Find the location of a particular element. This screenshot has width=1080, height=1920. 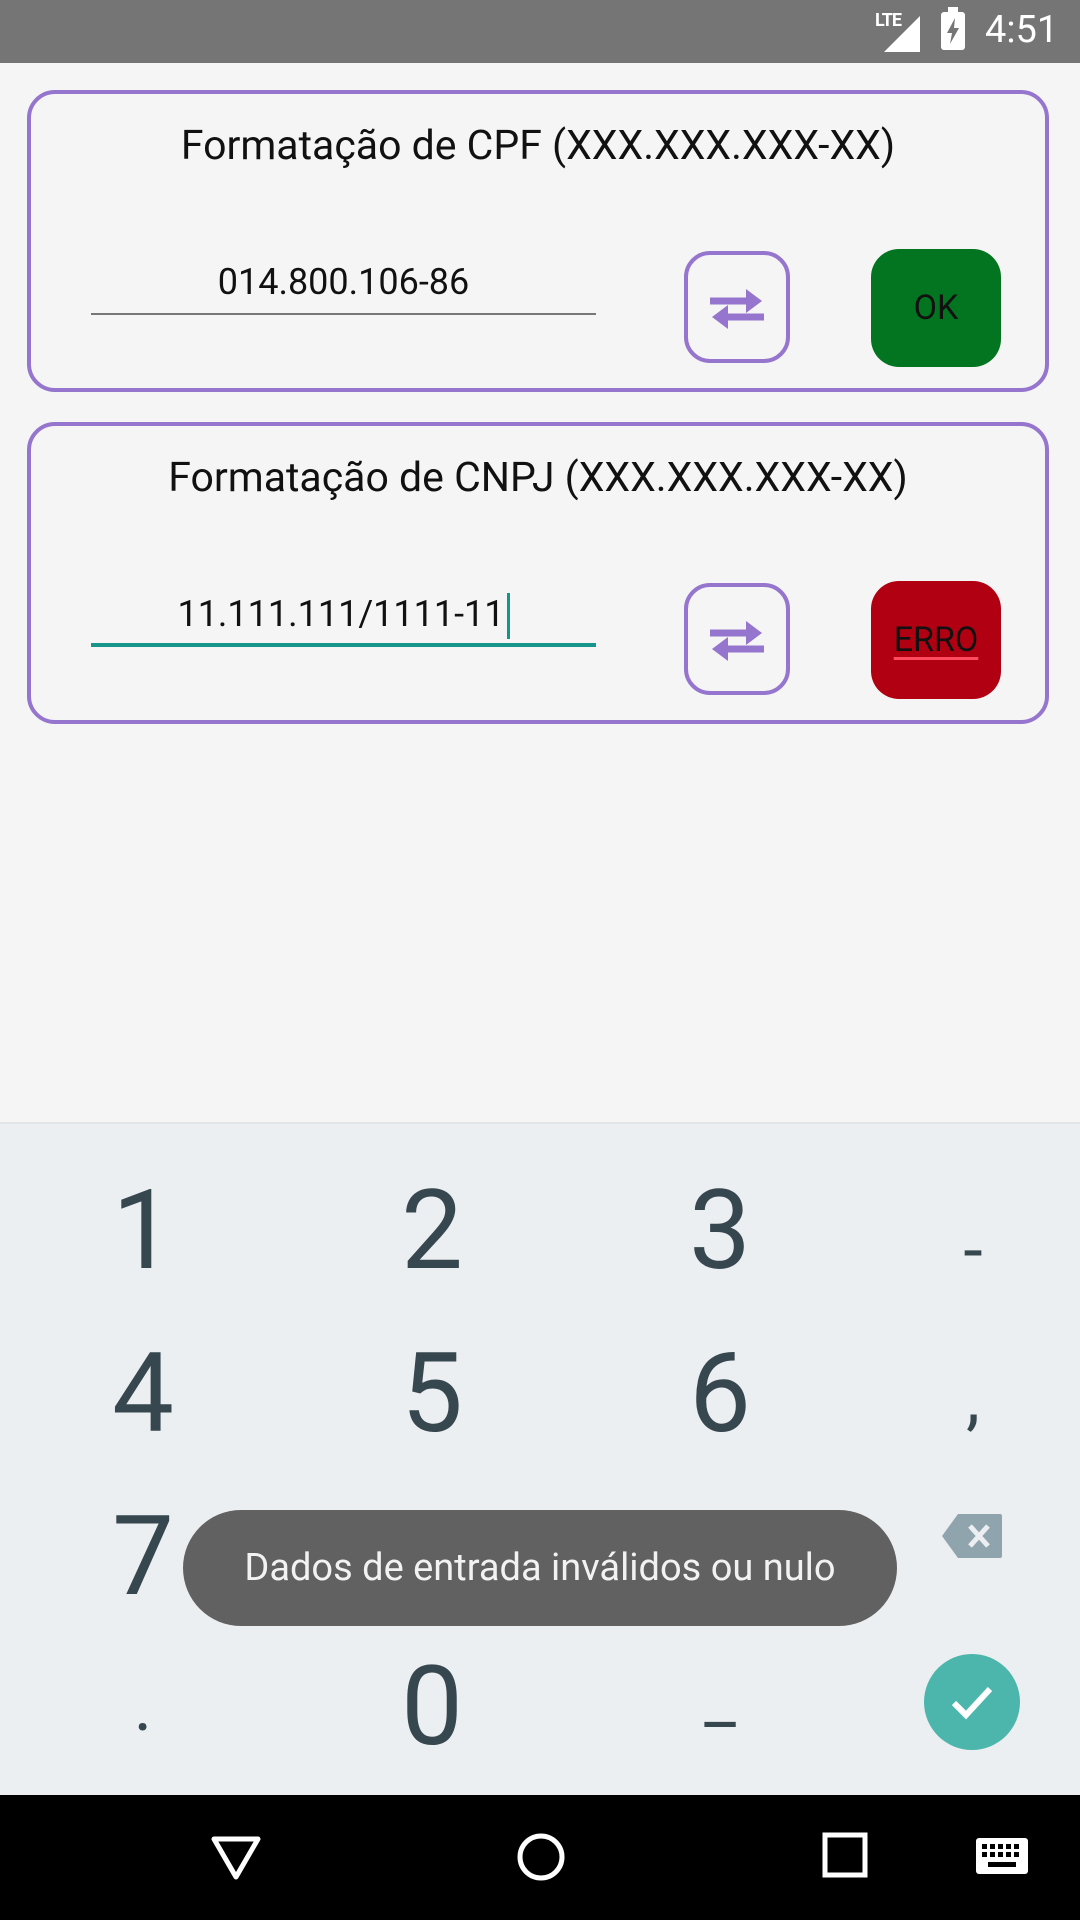

cnpj-input-value: 11.111.111/1111-11 is located at coordinates (341, 614).